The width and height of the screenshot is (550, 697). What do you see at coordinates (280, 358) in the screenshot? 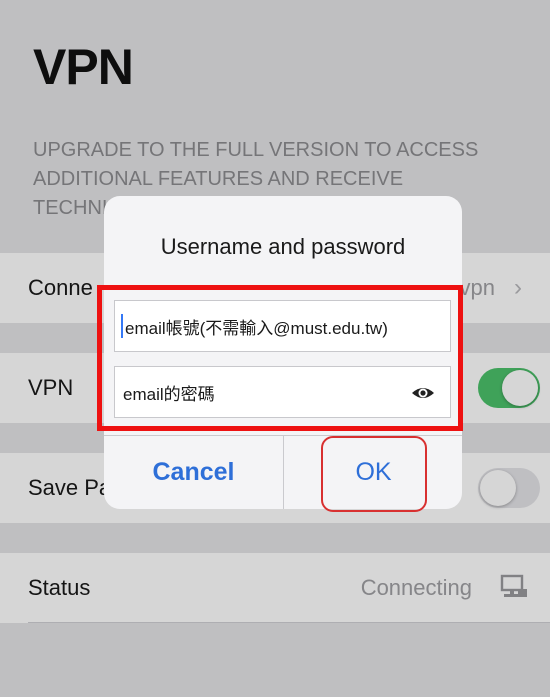
I see `credentials-highlight` at bounding box center [280, 358].